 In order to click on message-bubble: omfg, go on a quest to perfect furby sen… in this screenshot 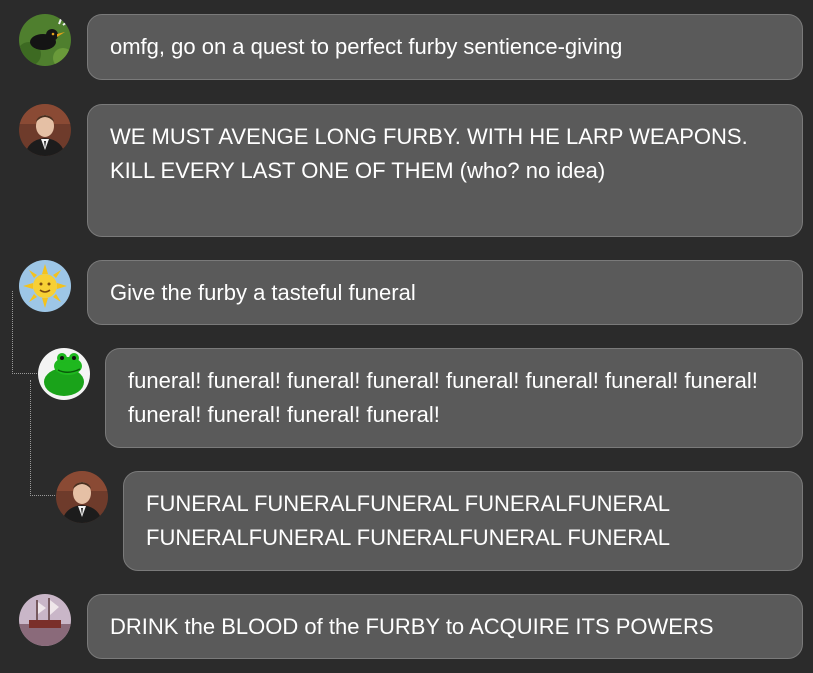, I will do `click(445, 47)`.